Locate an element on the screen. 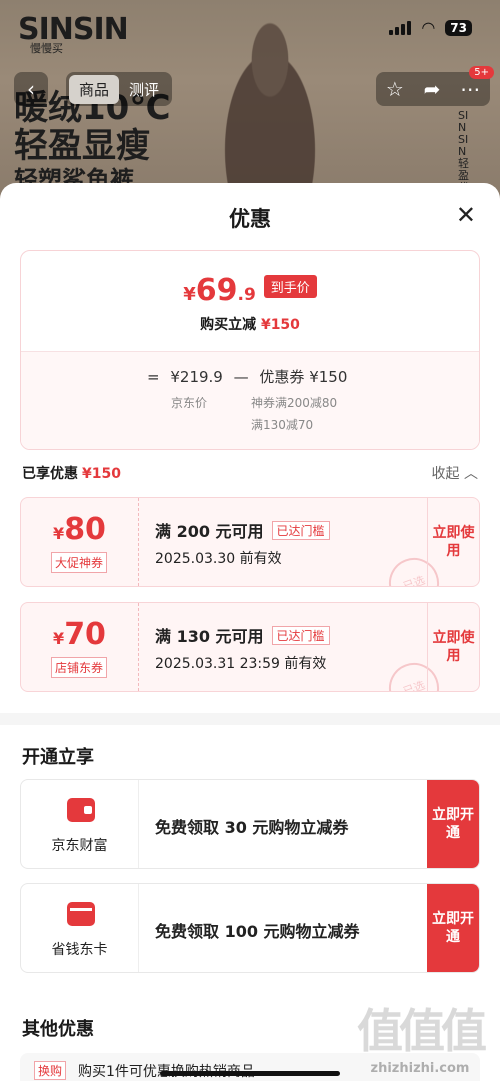 The image size is (500, 1081). coupon-value: ¥70 店铺东券 is located at coordinates (80, 647).